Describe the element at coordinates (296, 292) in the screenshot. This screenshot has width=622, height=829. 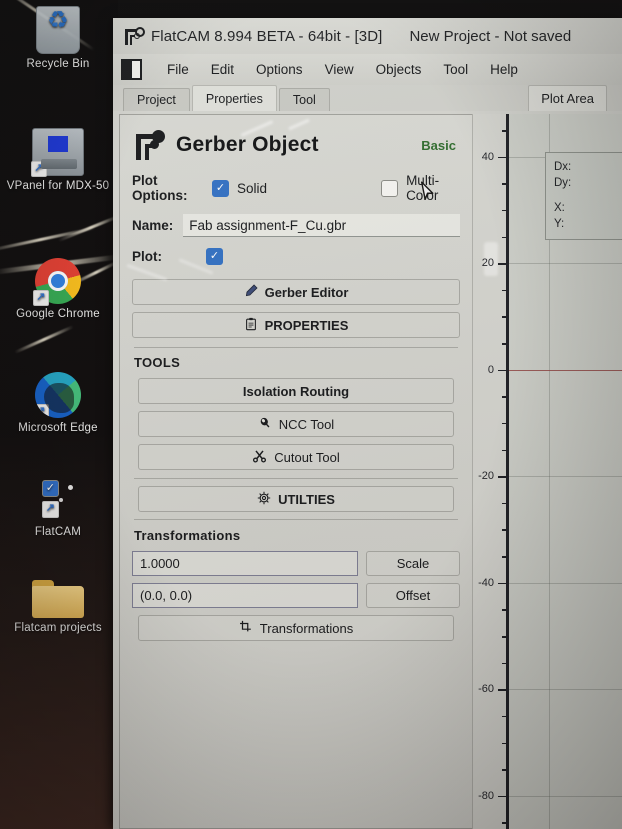
I see `gerber-editor-button: Gerber Editor` at that location.